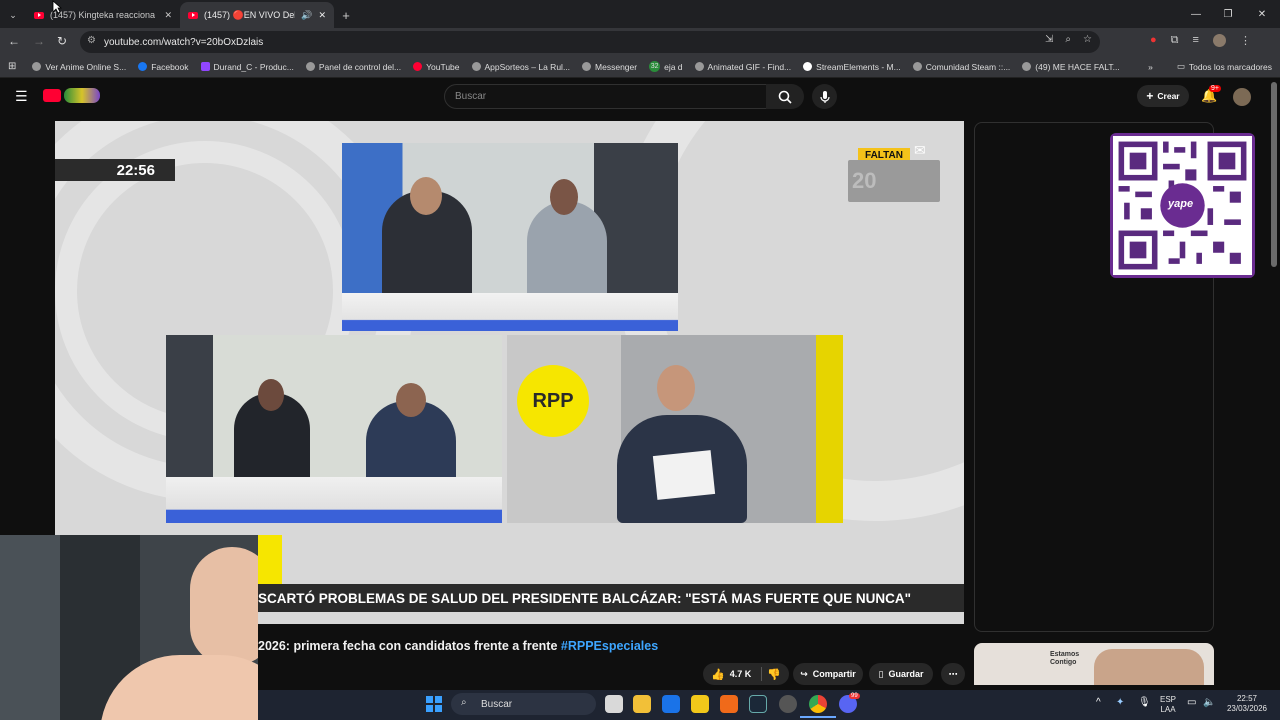  I want to click on studio-panel-right: RPP, so click(675, 429).